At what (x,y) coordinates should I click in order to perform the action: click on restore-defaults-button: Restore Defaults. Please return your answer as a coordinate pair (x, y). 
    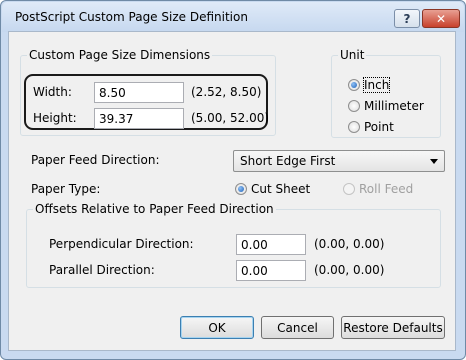
    Looking at the image, I should click on (393, 327).